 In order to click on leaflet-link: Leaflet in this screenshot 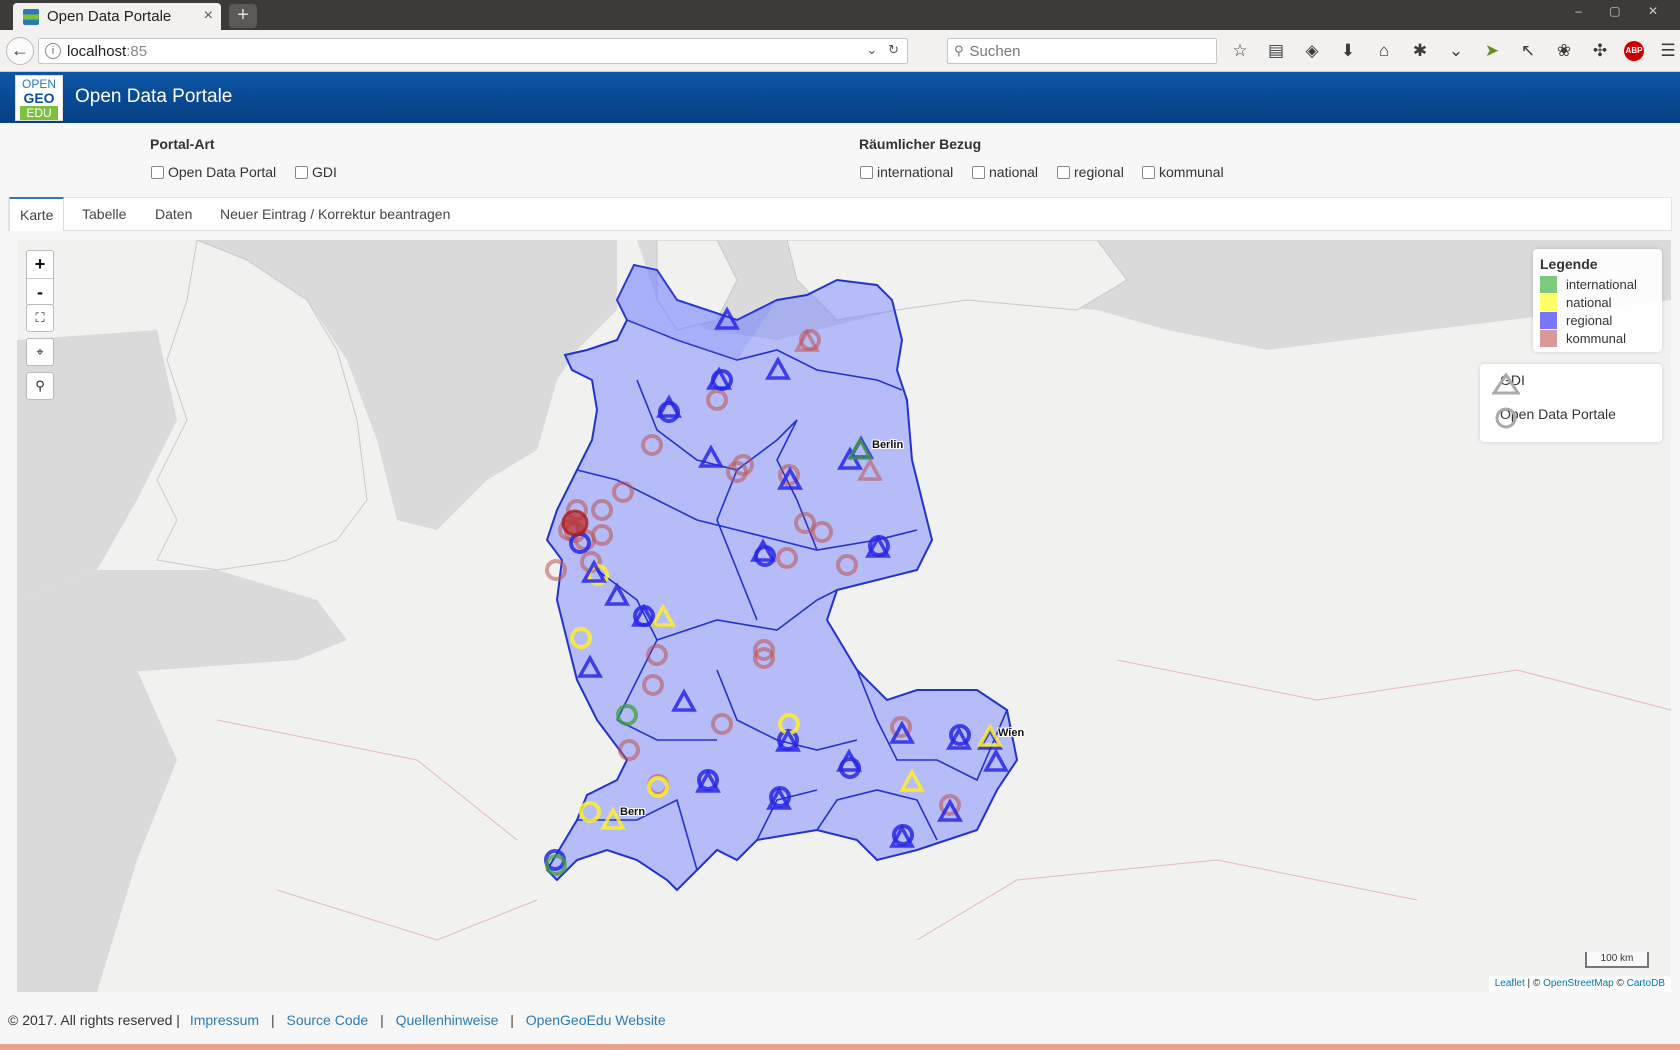, I will do `click(1510, 983)`.